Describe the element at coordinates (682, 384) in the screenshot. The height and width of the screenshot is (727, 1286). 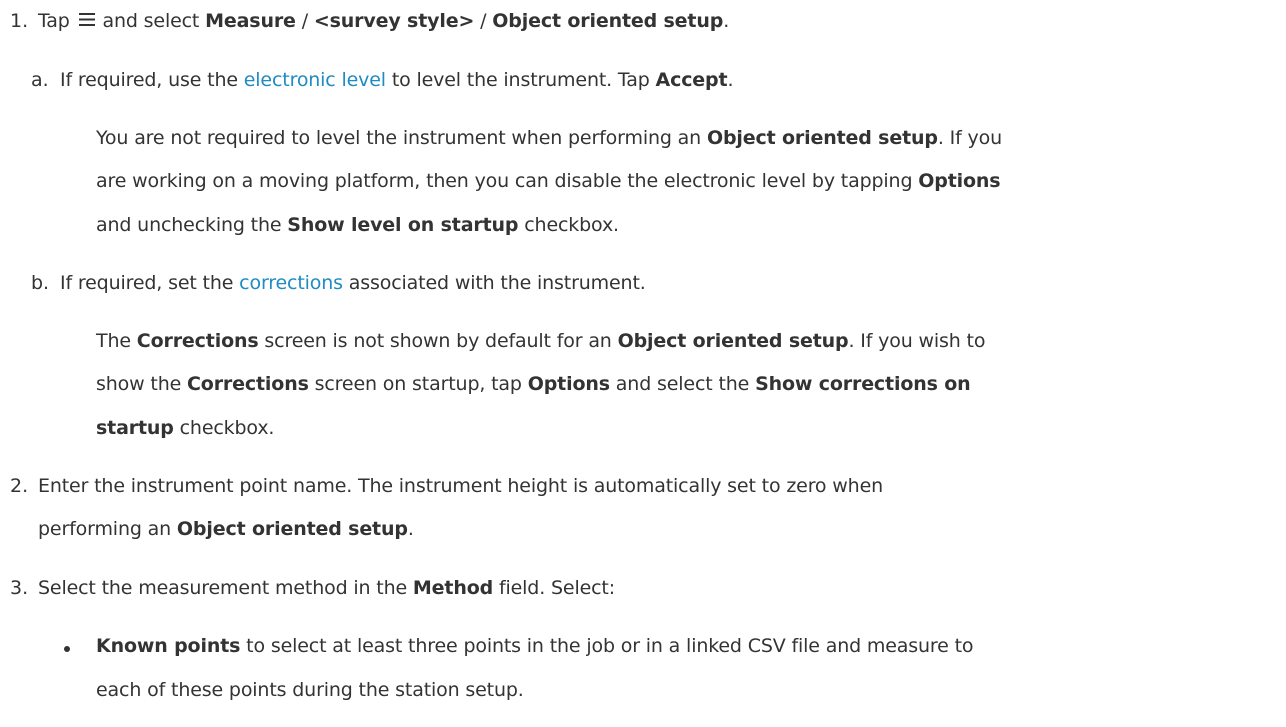
I see `note-text: and select the` at that location.